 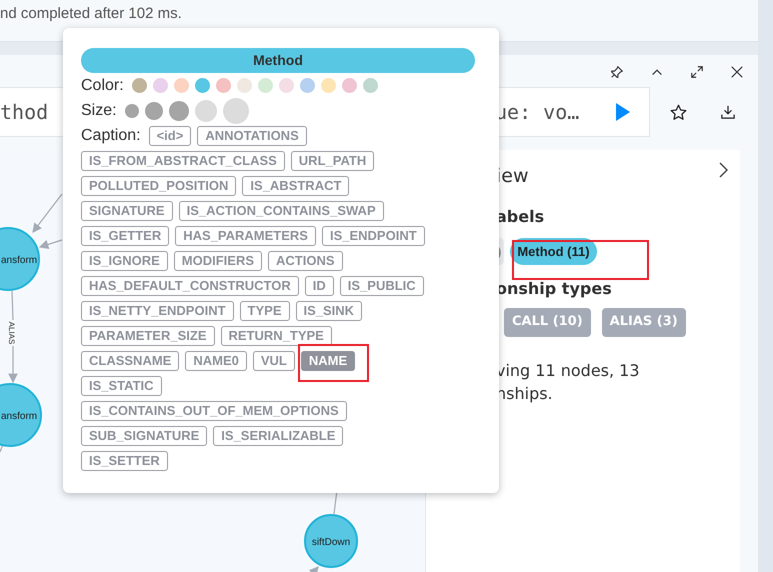 I want to click on size-label: Size:, so click(x=99, y=111).